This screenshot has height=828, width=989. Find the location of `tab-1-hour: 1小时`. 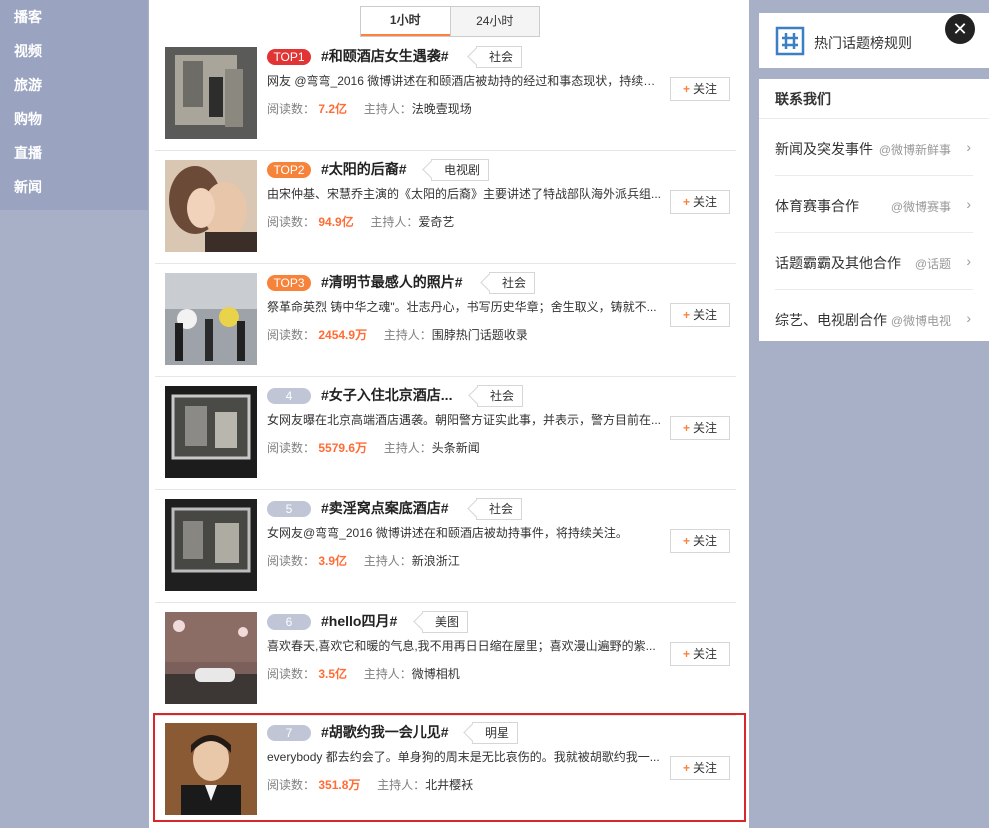

tab-1-hour: 1小时 is located at coordinates (405, 21).